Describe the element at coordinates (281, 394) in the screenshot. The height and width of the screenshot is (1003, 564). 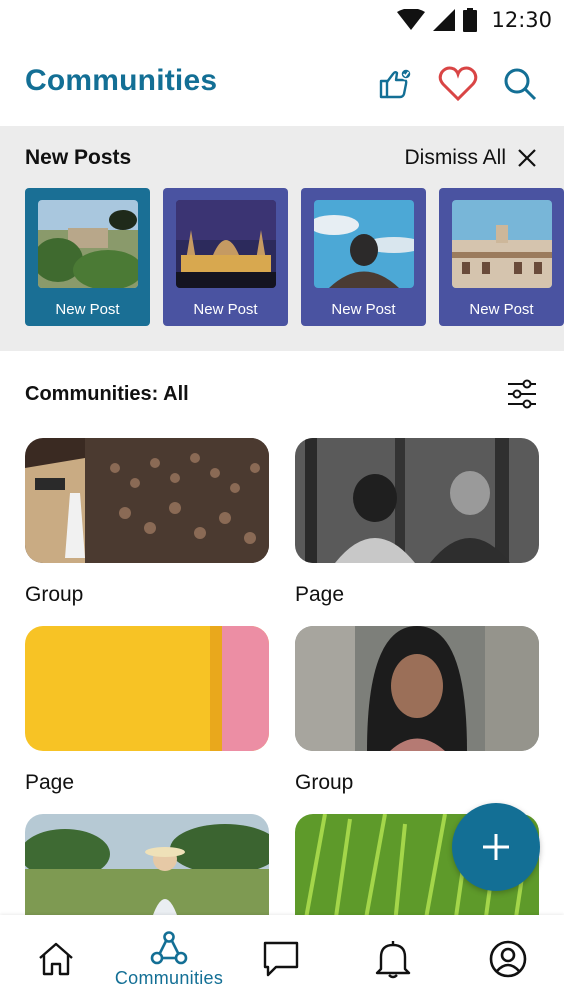
I see `communities-header: Communities: All` at that location.